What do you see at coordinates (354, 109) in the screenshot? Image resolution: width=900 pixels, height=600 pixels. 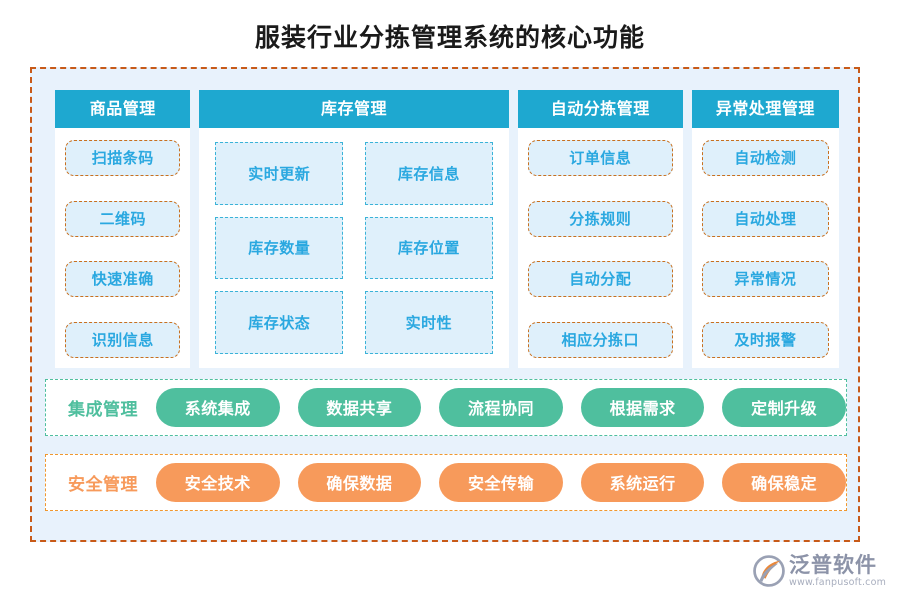 I see `column-header-inventory-management: 库存管理` at bounding box center [354, 109].